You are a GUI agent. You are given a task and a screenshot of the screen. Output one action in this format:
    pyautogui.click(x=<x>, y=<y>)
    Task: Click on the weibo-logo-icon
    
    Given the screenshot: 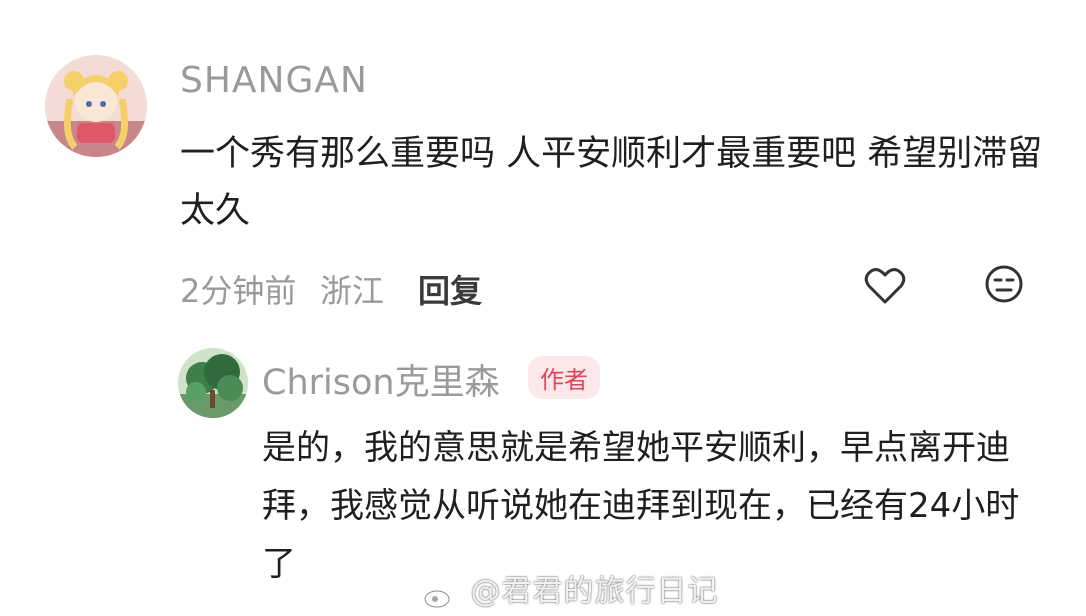 What is the action you would take?
    pyautogui.click(x=439, y=594)
    